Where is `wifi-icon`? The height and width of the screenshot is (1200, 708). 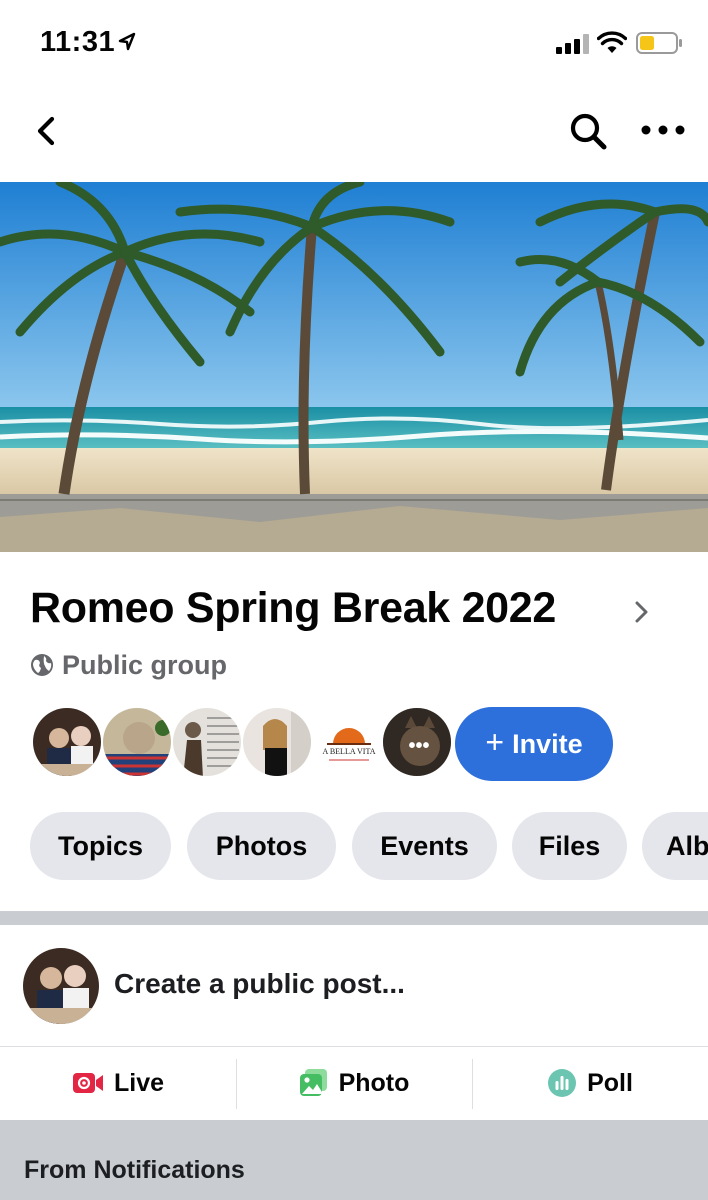
wifi-icon is located at coordinates (612, 42).